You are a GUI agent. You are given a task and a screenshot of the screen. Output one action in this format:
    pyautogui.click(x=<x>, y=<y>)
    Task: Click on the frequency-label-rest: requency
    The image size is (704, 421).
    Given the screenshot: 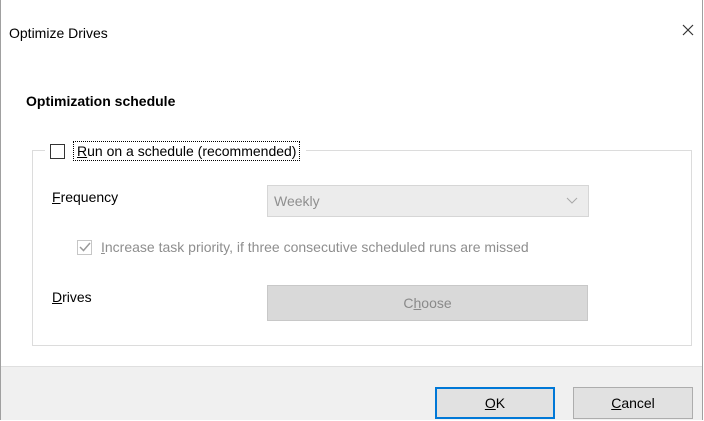 What is the action you would take?
    pyautogui.click(x=89, y=197)
    